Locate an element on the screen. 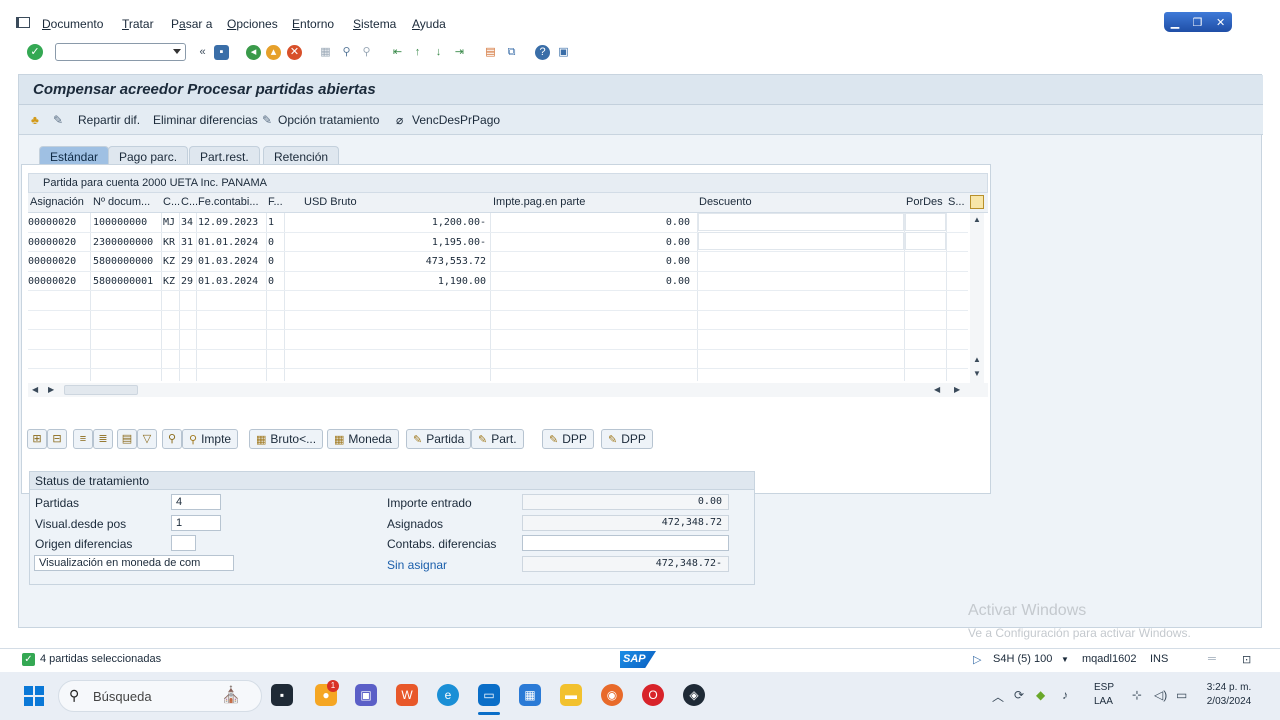 The height and width of the screenshot is (720, 1280). close-icon: ✕ is located at coordinates (1220, 22).